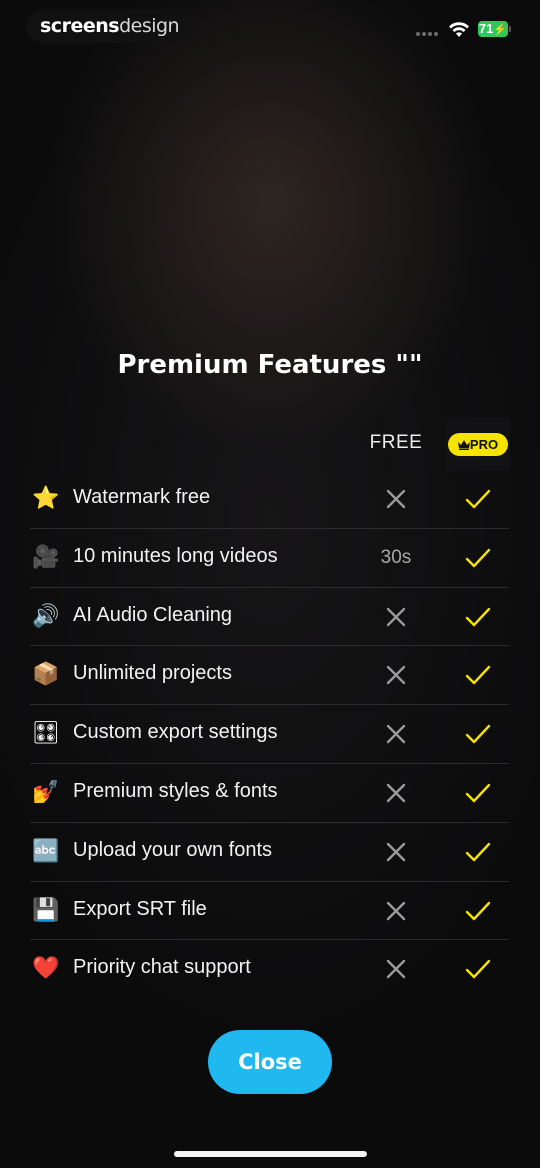 The height and width of the screenshot is (1168, 540). Describe the element at coordinates (46, 498) in the screenshot. I see `feature-emoji-icon: ⭐` at that location.